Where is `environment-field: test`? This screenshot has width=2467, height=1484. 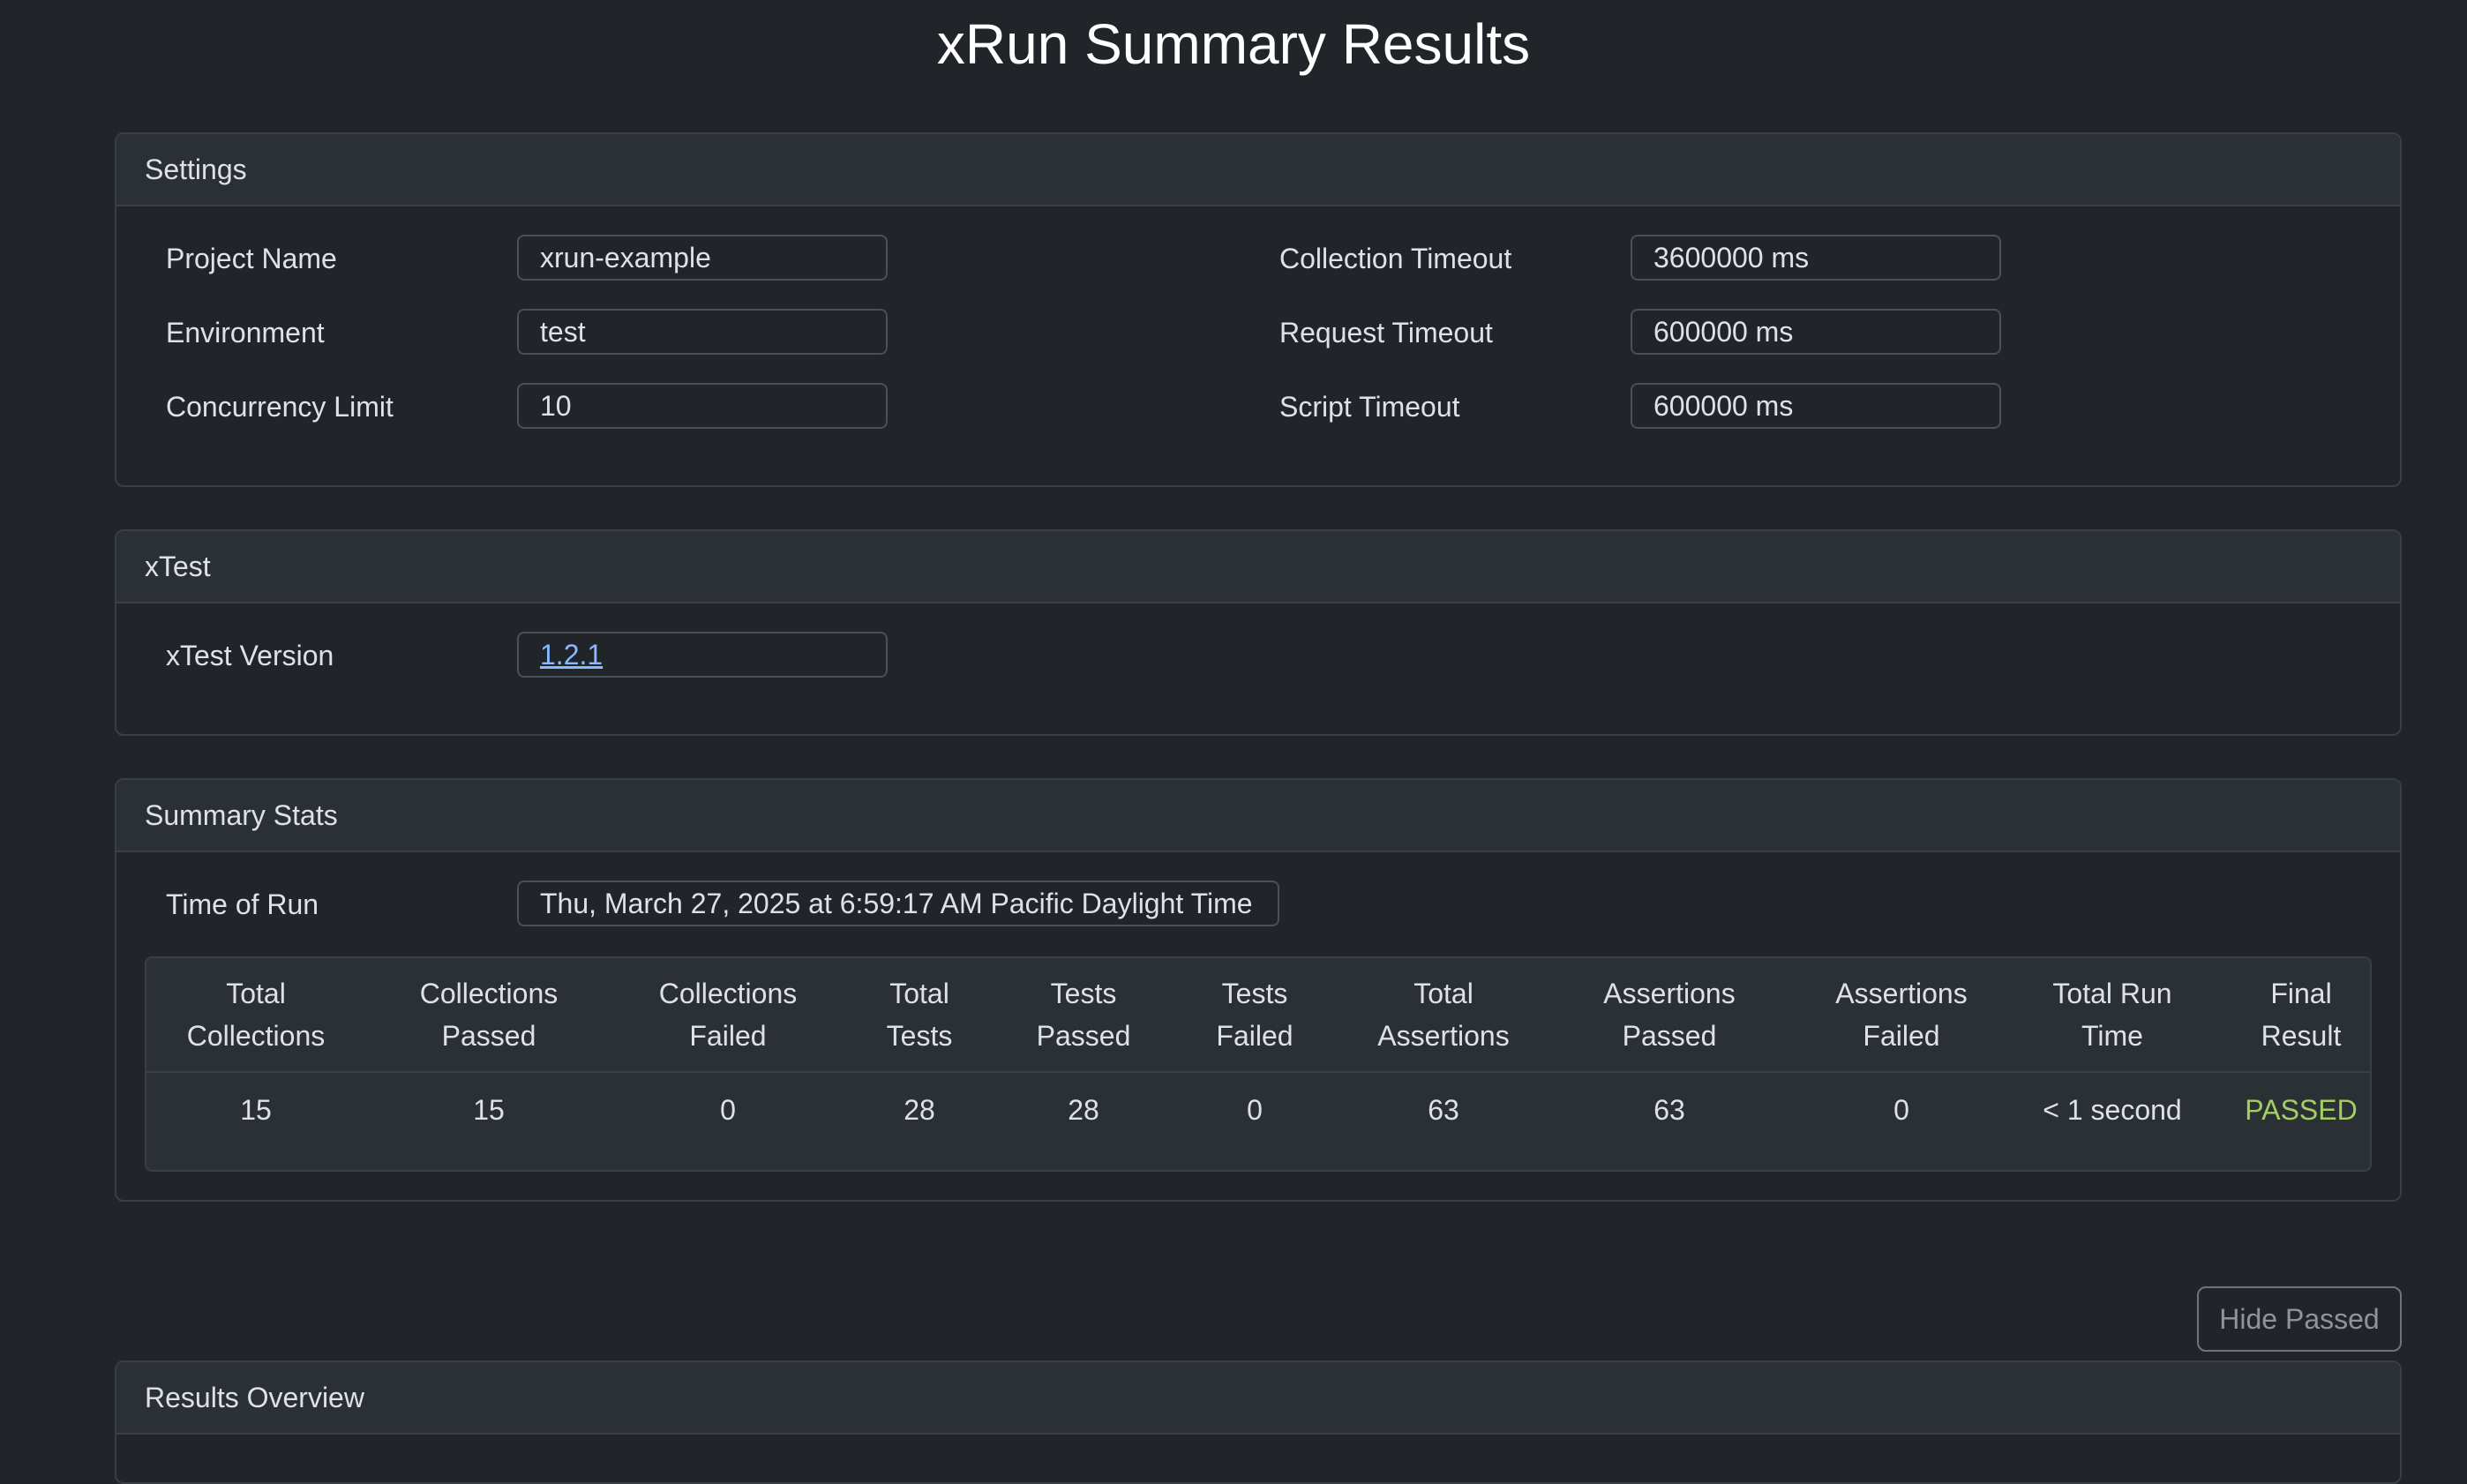
environment-field: test is located at coordinates (702, 332).